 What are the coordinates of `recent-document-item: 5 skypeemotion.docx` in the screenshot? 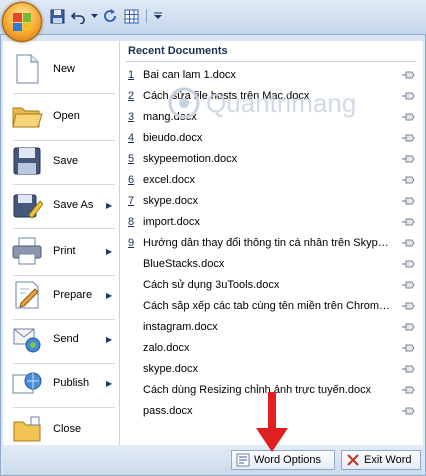 It's located at (271, 159).